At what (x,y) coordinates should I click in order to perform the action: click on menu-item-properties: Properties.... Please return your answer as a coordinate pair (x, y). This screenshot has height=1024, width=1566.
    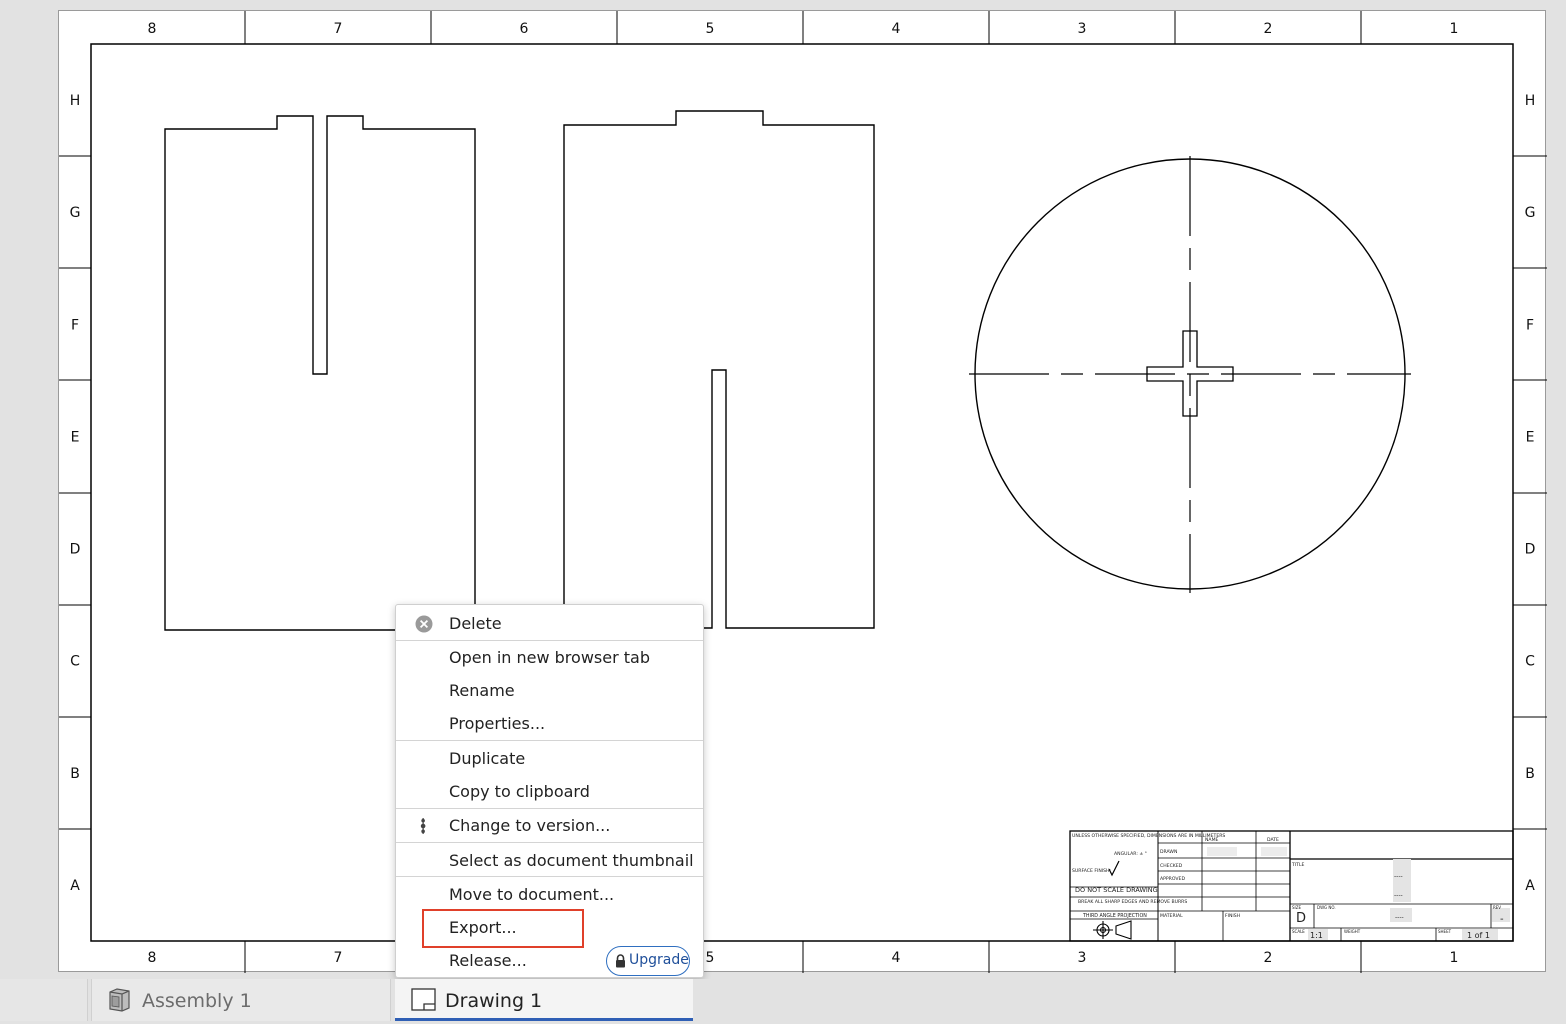
    Looking at the image, I should click on (549, 724).